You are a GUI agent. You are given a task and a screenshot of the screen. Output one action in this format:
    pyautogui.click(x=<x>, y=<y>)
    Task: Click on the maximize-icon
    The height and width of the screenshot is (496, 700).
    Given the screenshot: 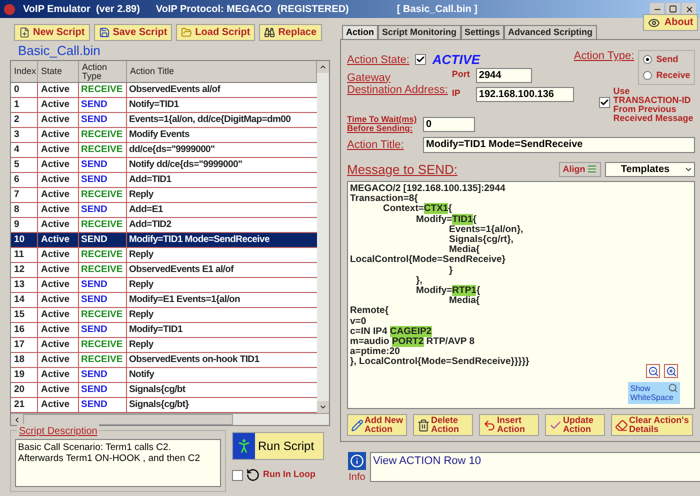 What is the action you would take?
    pyautogui.click(x=673, y=9)
    